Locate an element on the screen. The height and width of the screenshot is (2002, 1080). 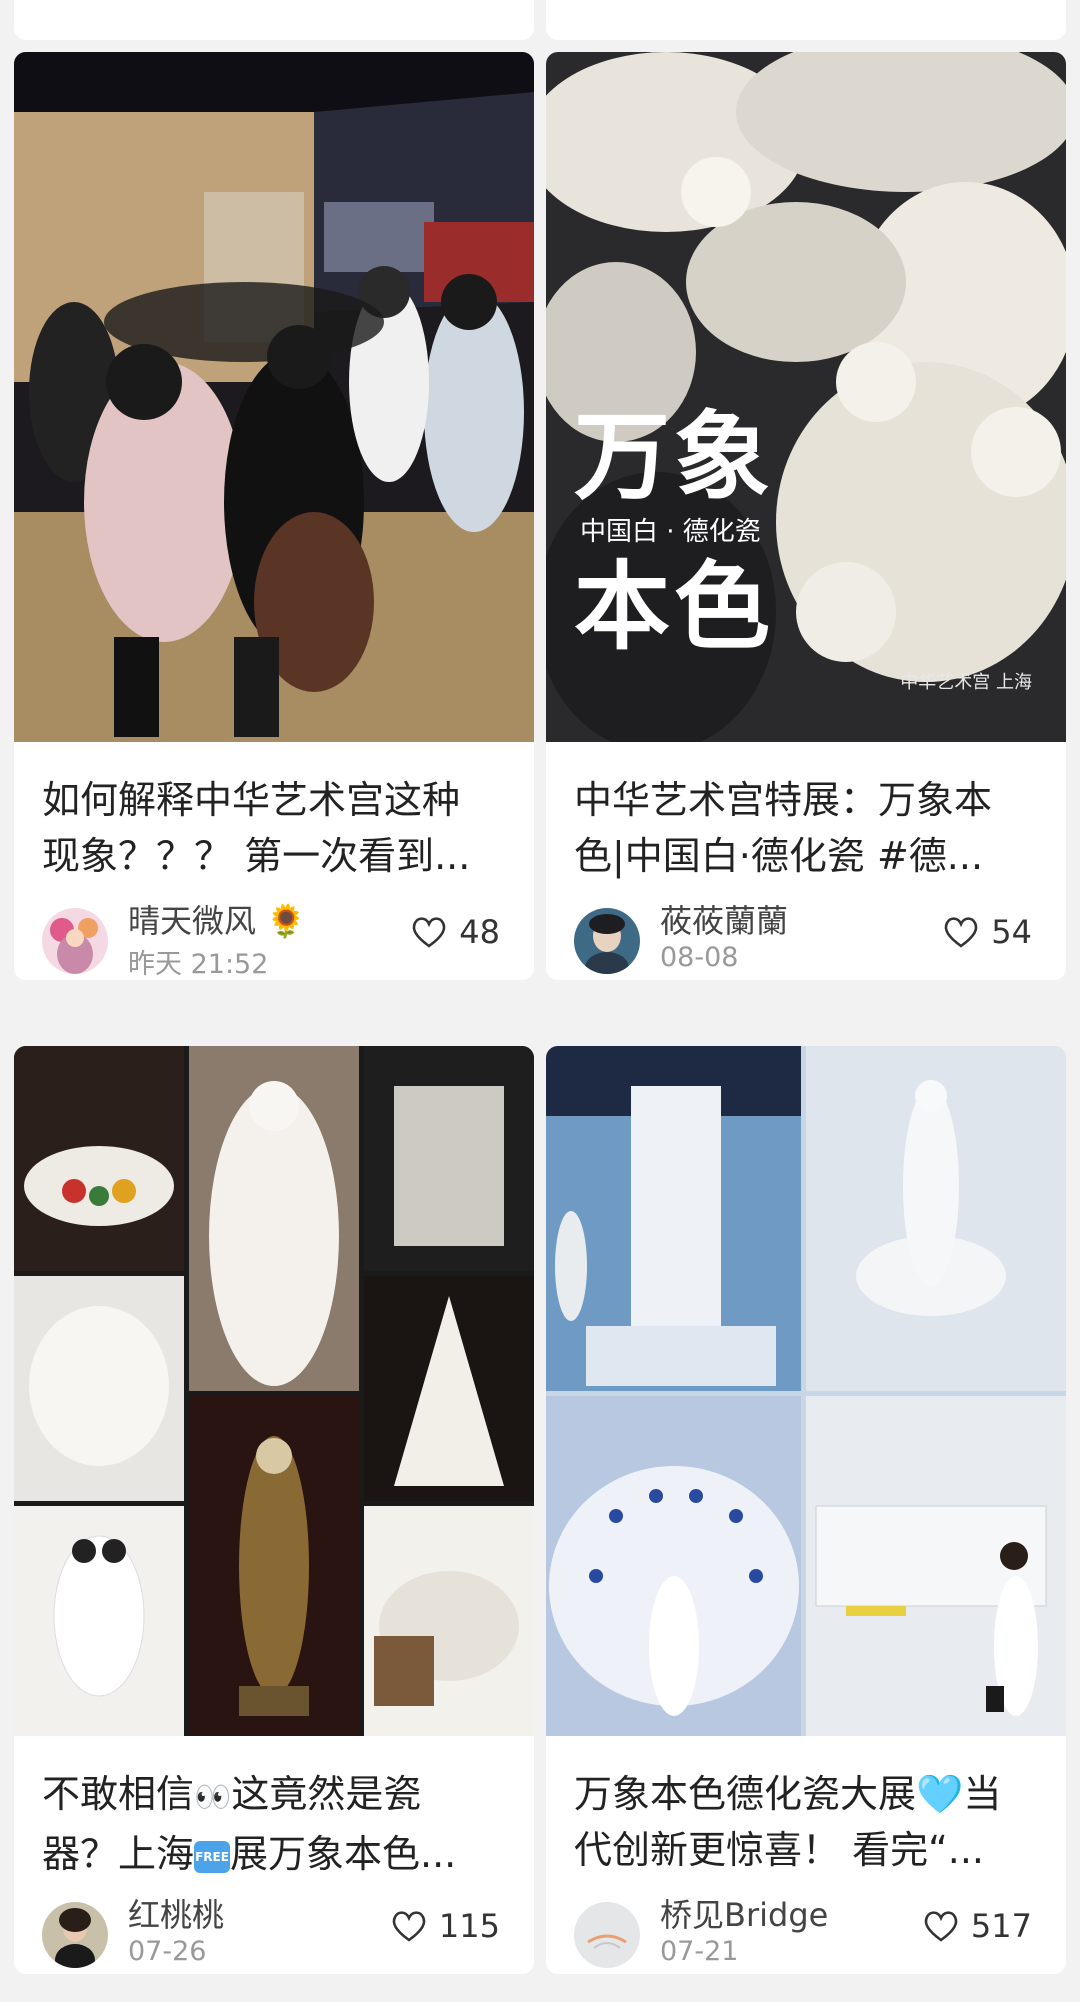
title-line: 如何解释中华艺术宫这种 is located at coordinates (251, 800).